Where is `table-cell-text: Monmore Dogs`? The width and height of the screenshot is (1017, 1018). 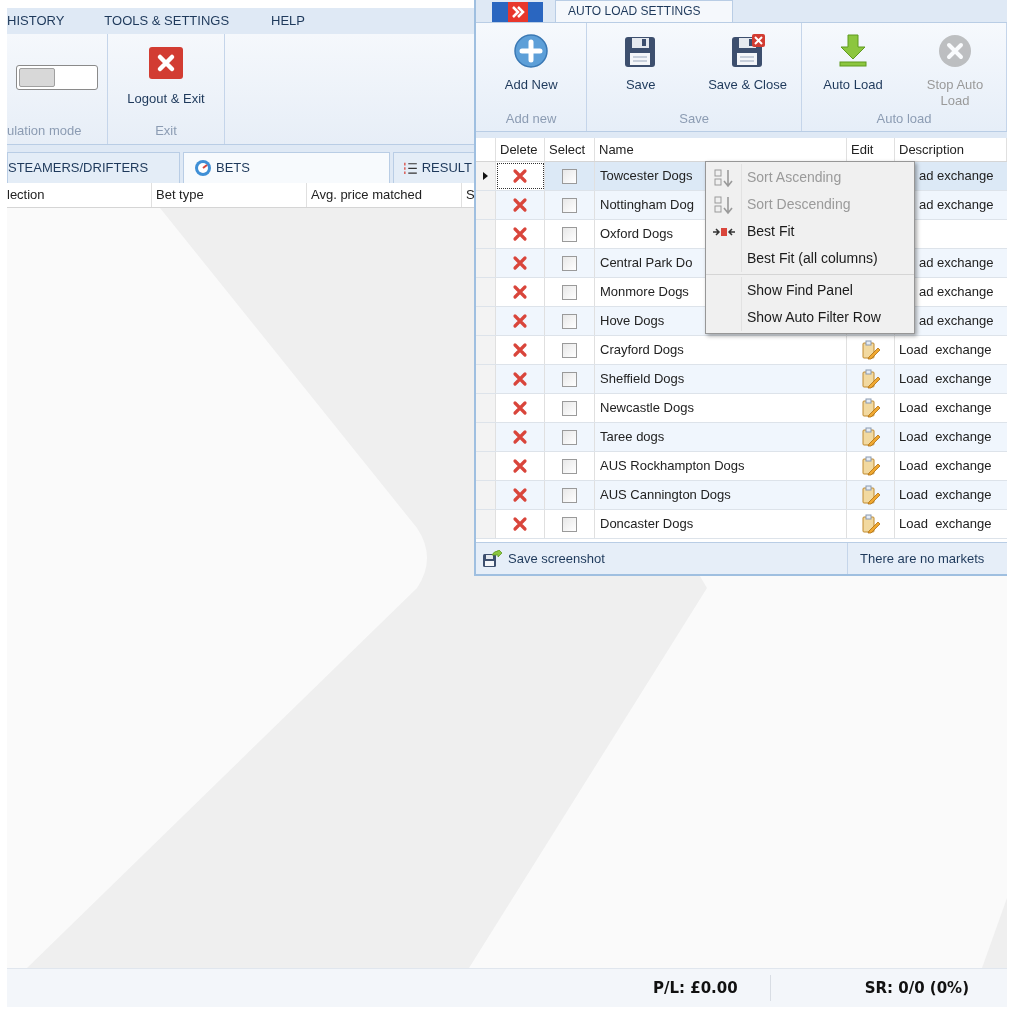 table-cell-text: Monmore Dogs is located at coordinates (644, 292).